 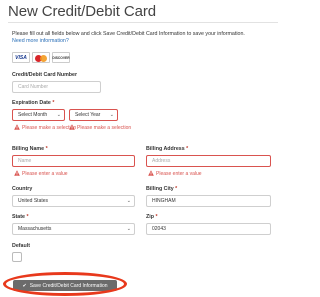 What do you see at coordinates (73, 201) in the screenshot?
I see `country-select: United States ⌄` at bounding box center [73, 201].